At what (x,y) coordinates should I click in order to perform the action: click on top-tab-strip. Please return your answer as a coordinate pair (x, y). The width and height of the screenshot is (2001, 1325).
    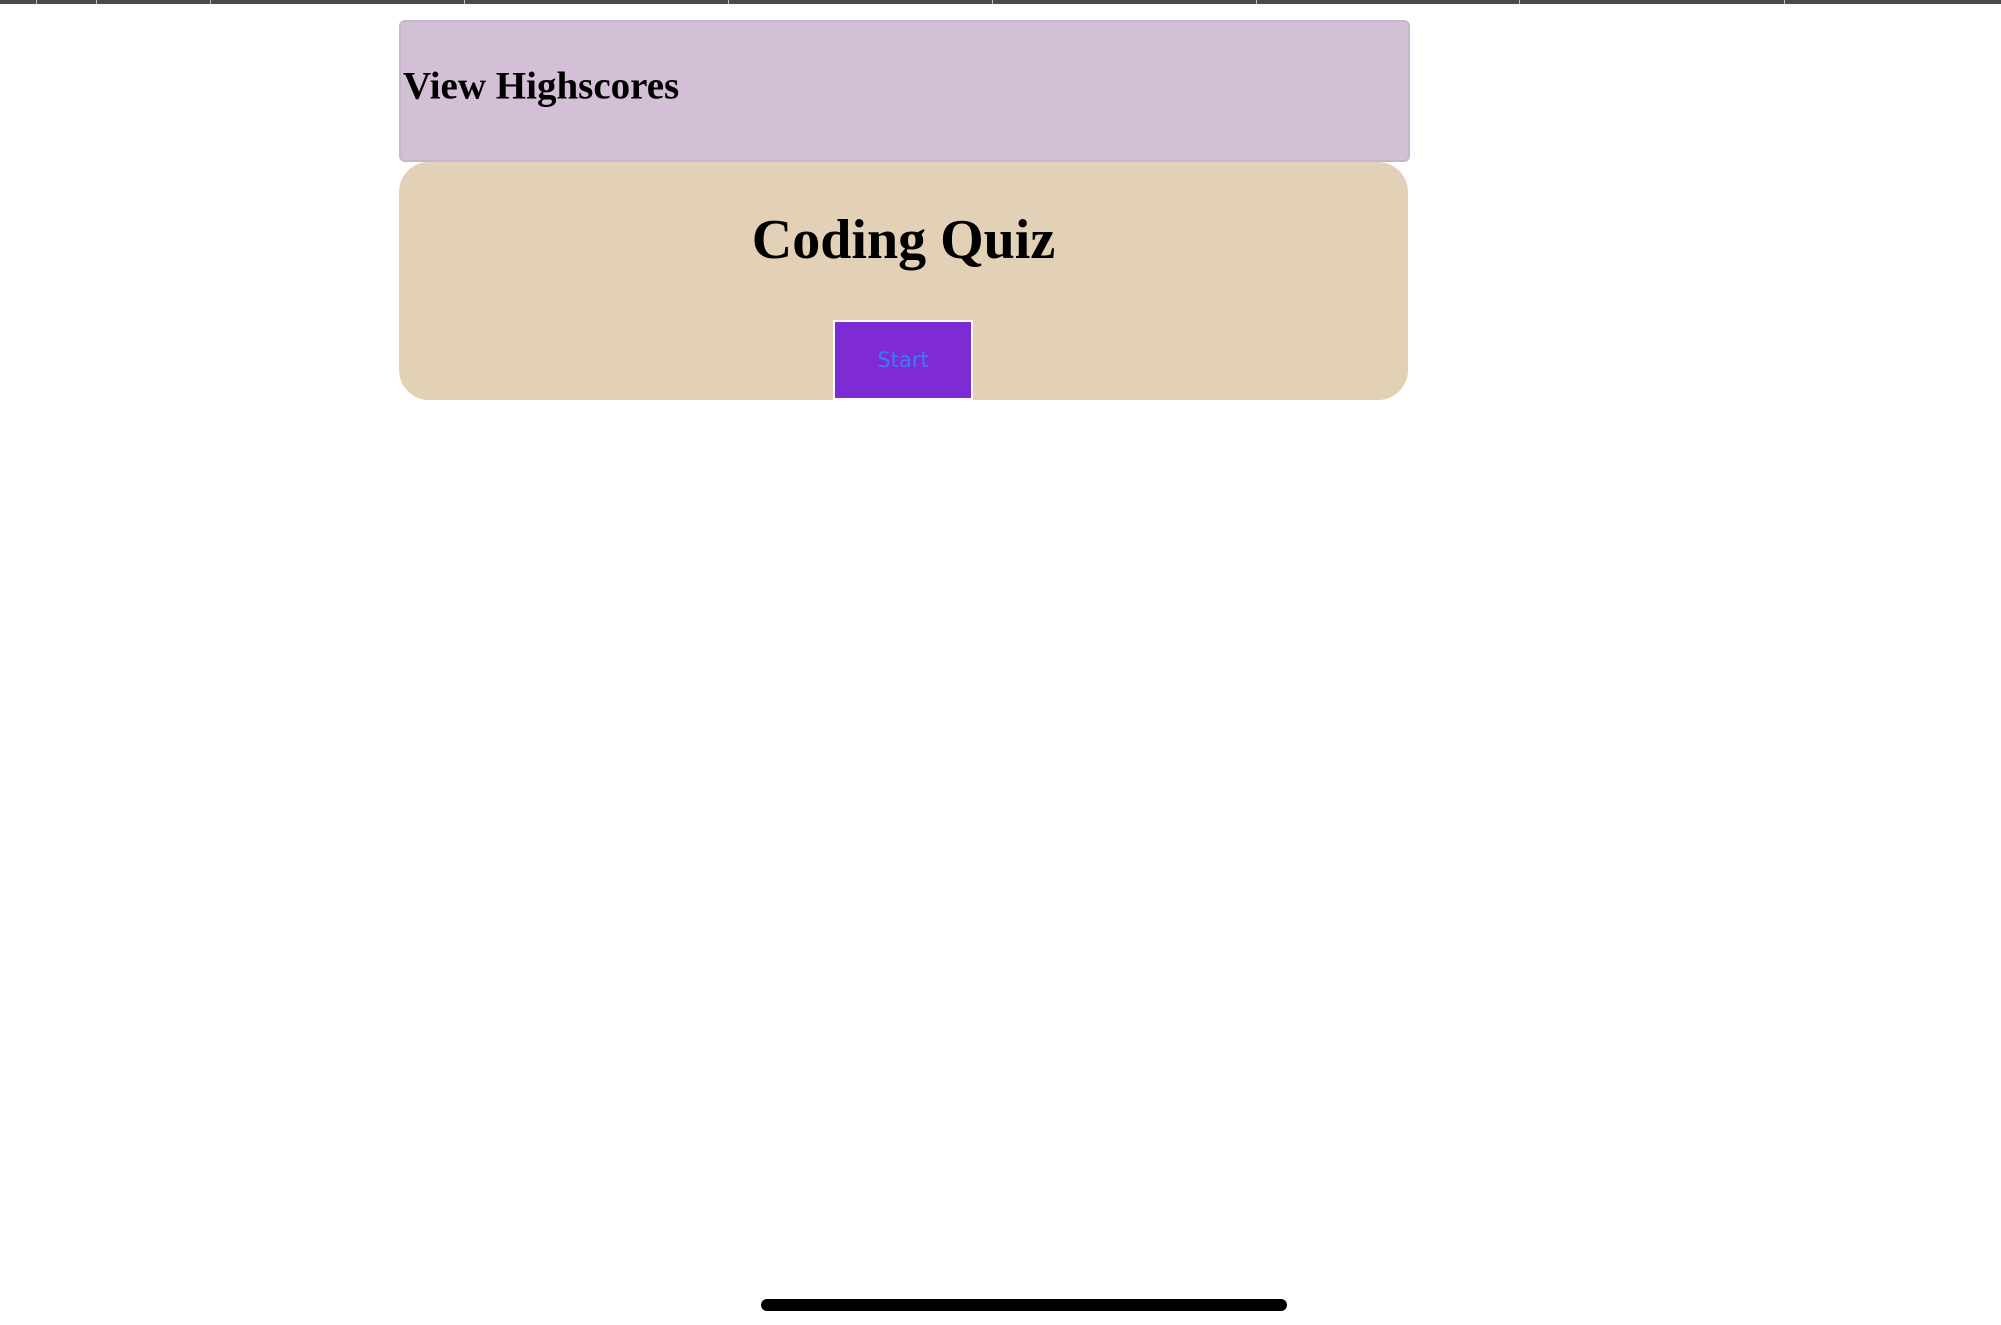
    Looking at the image, I should click on (1000, 2).